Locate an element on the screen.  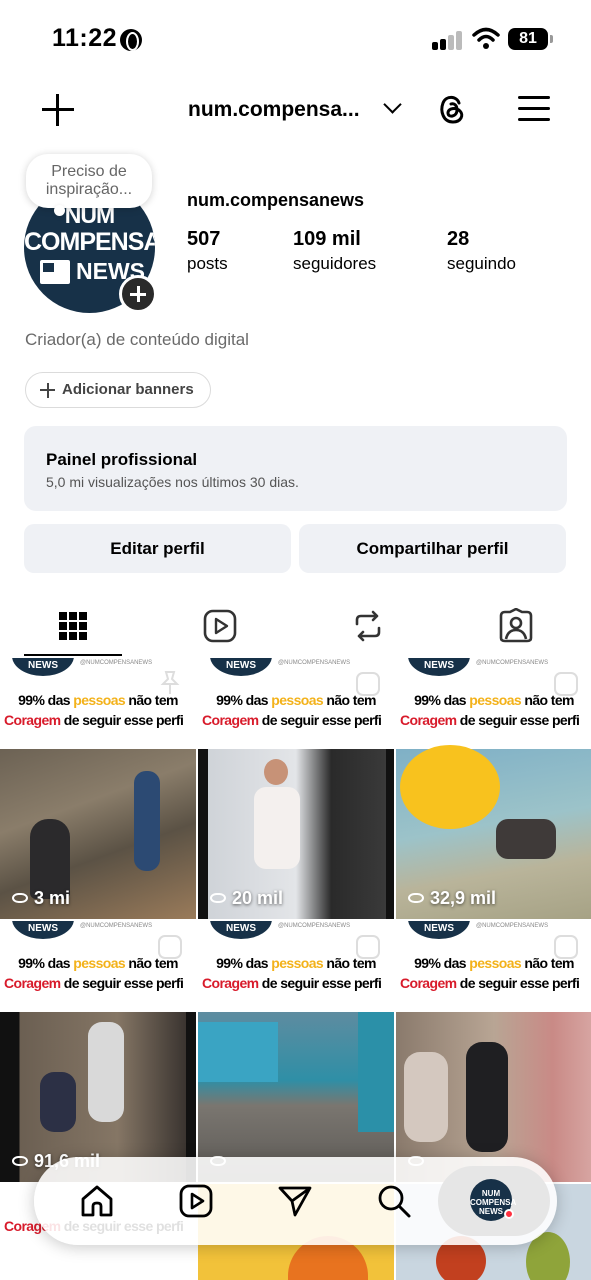
battery-indicator: 81 is located at coordinates (530, 39).